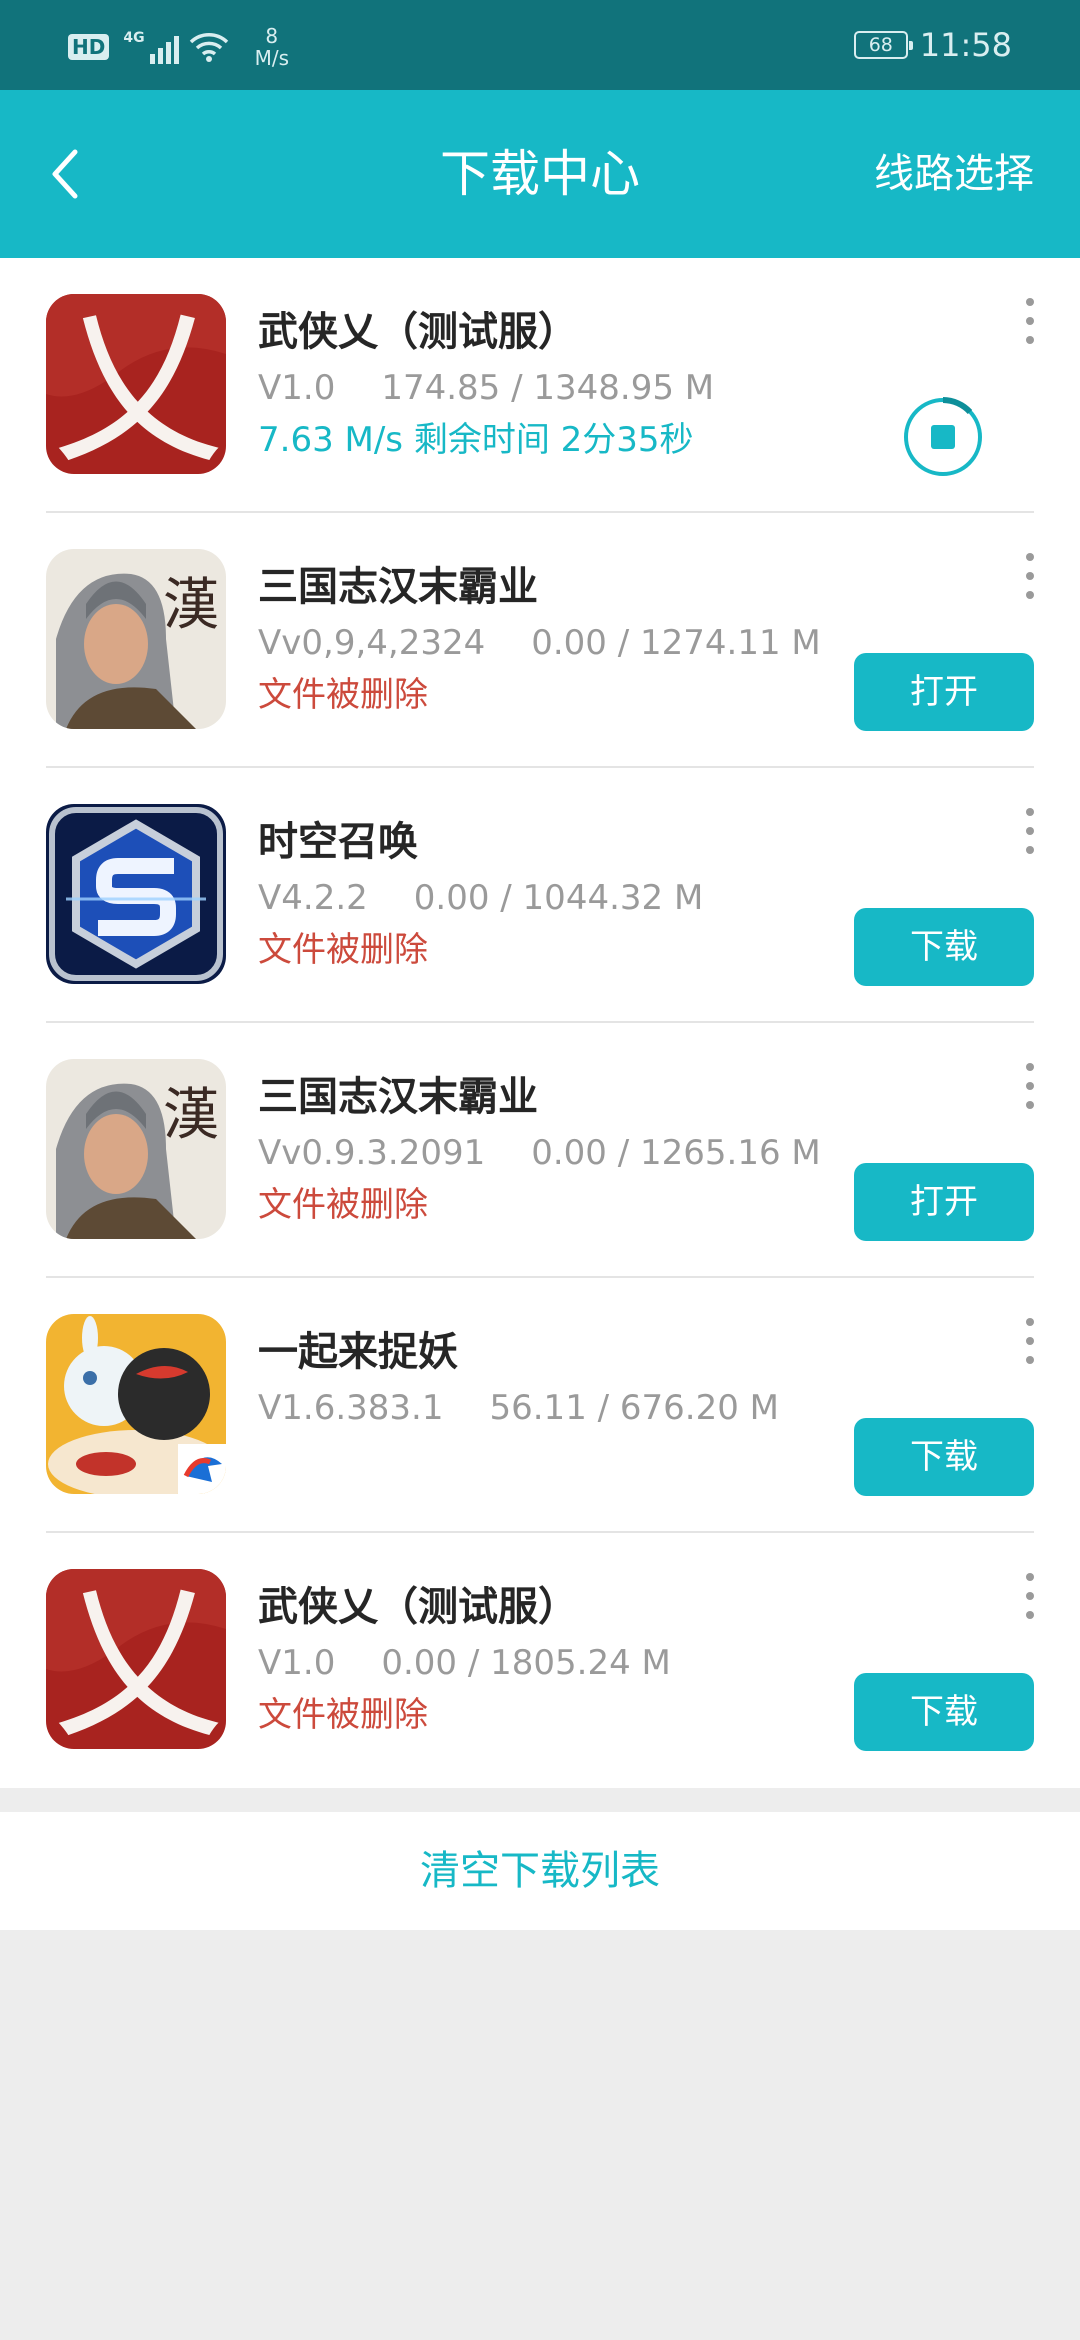 The width and height of the screenshot is (1080, 2340). What do you see at coordinates (272, 36) in the screenshot?
I see `network-speed-value: 8` at bounding box center [272, 36].